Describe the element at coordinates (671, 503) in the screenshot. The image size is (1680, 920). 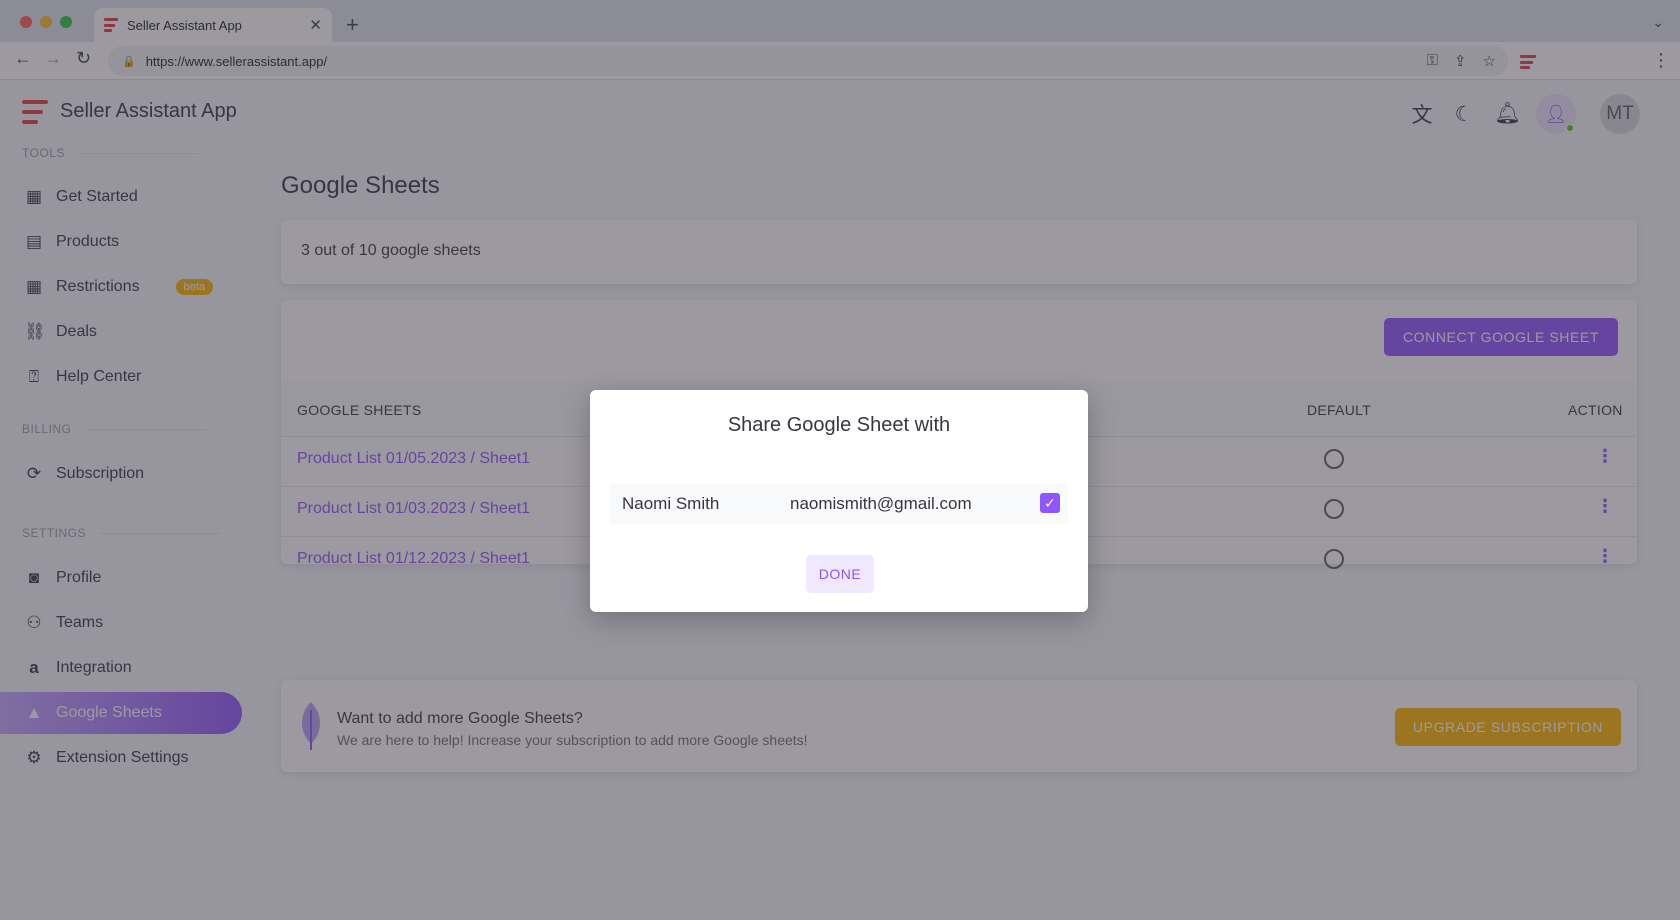
I see `recipient-name: Naomi Smith` at that location.